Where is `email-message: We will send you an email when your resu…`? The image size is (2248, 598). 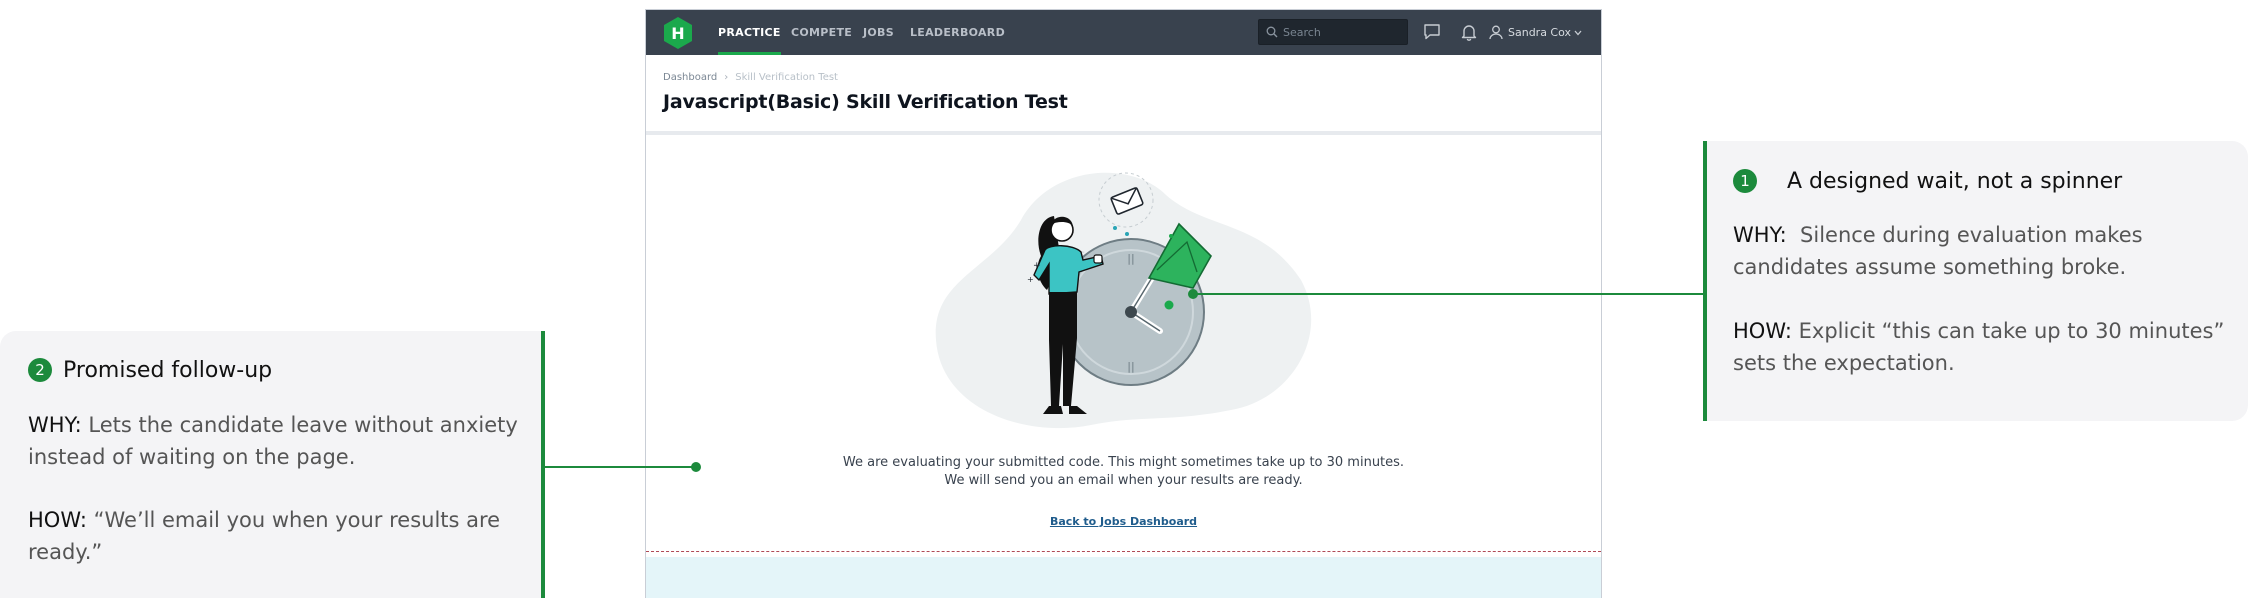 email-message: We will send you an email when your resu… is located at coordinates (1123, 480).